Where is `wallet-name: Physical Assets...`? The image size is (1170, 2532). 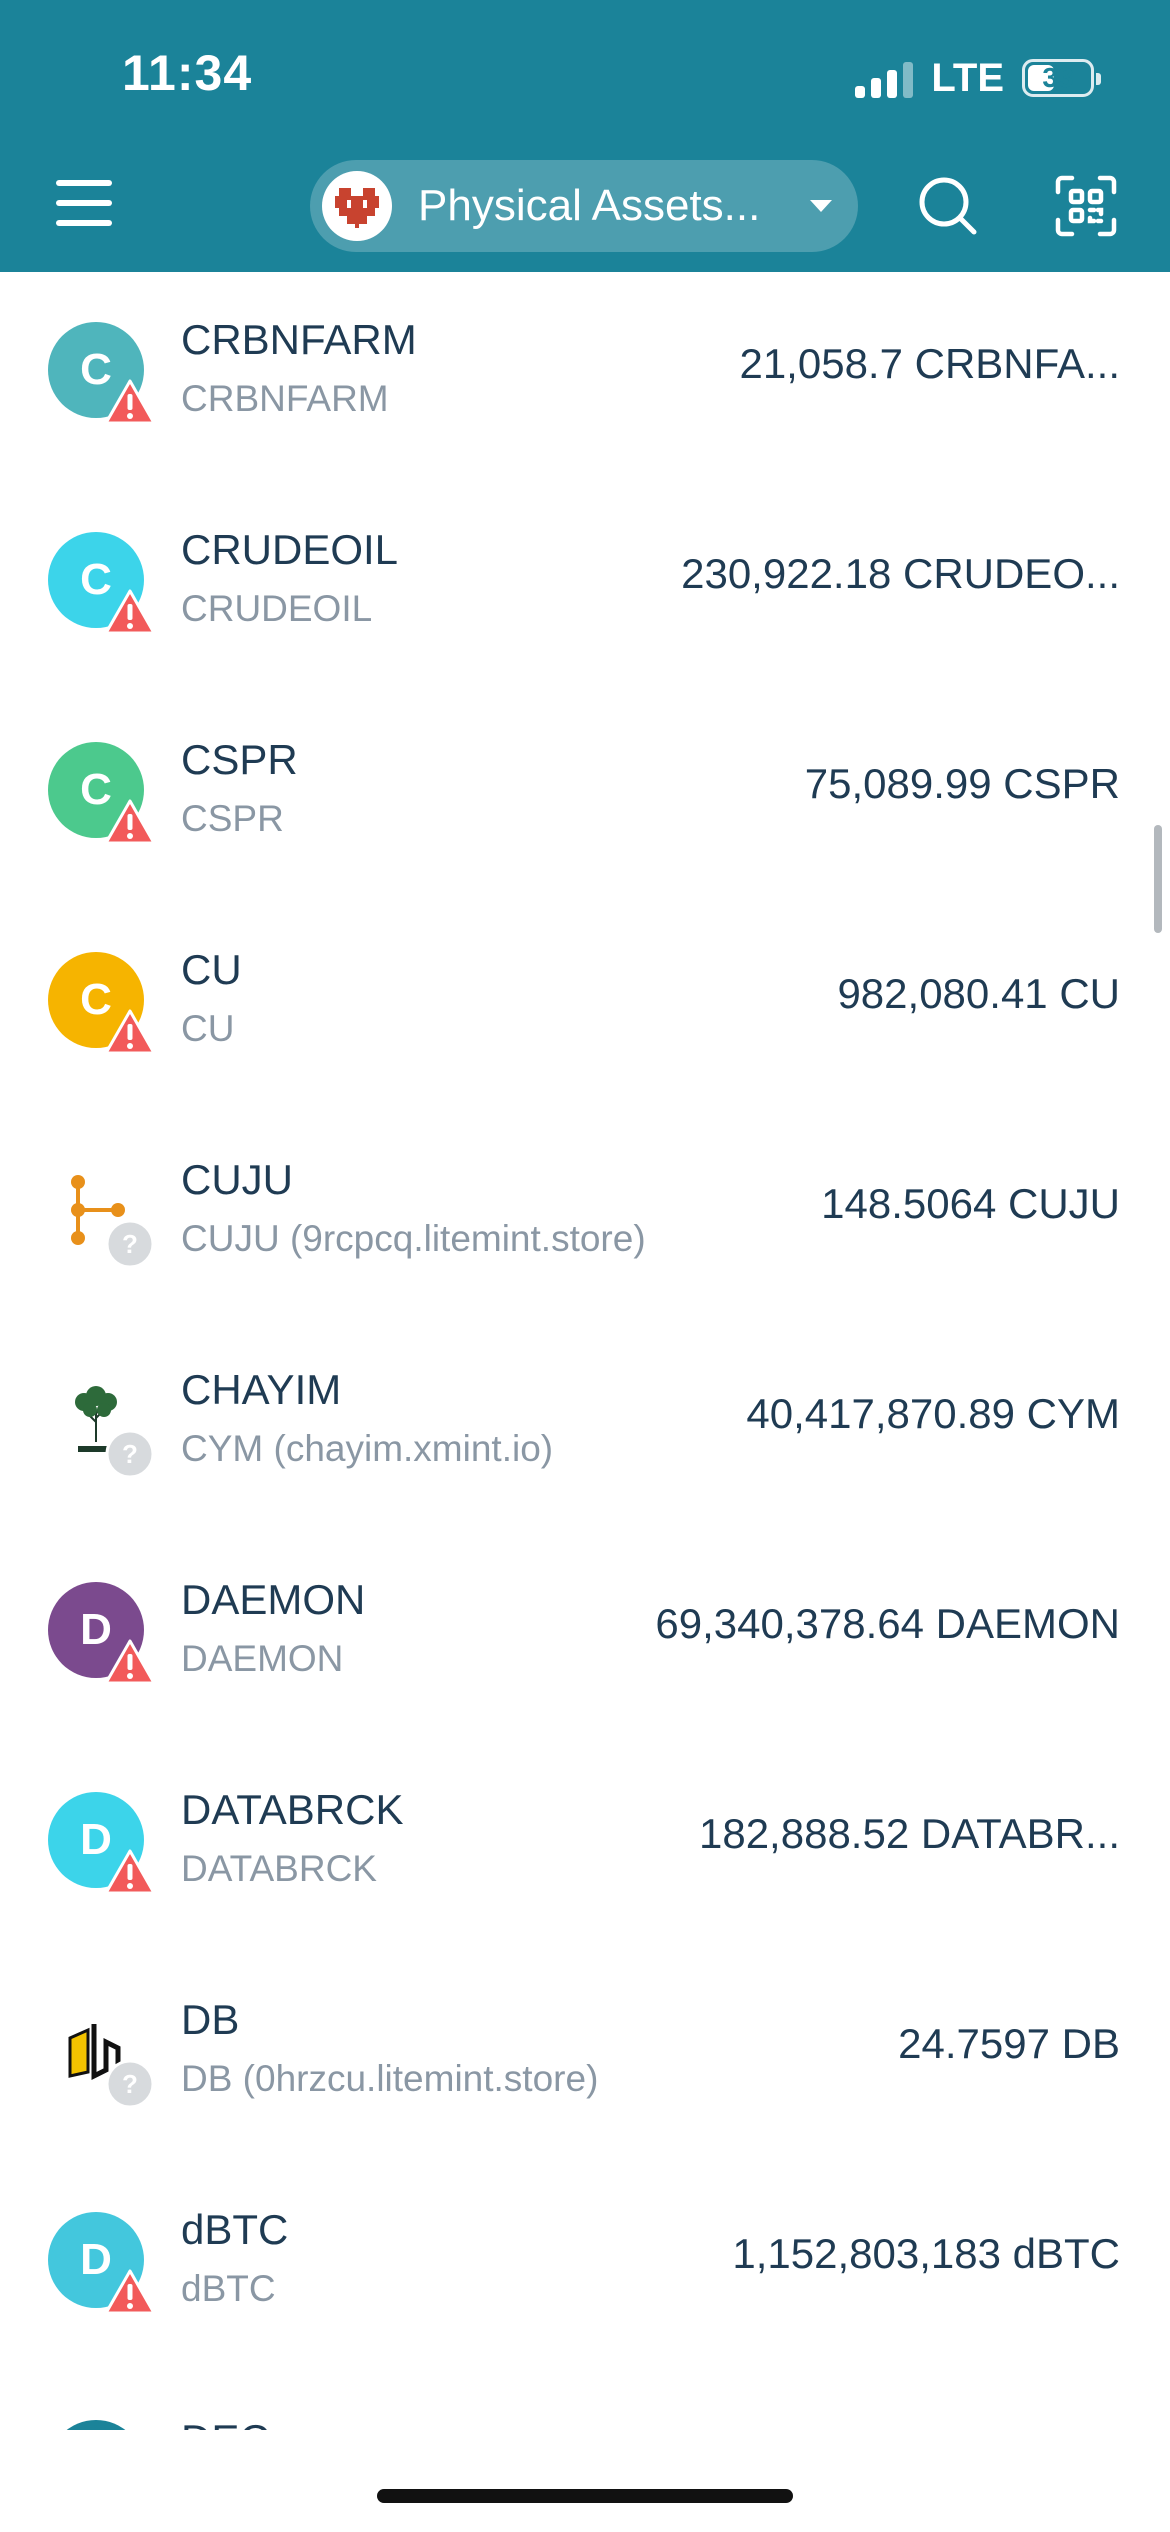 wallet-name: Physical Assets... is located at coordinates (589, 205).